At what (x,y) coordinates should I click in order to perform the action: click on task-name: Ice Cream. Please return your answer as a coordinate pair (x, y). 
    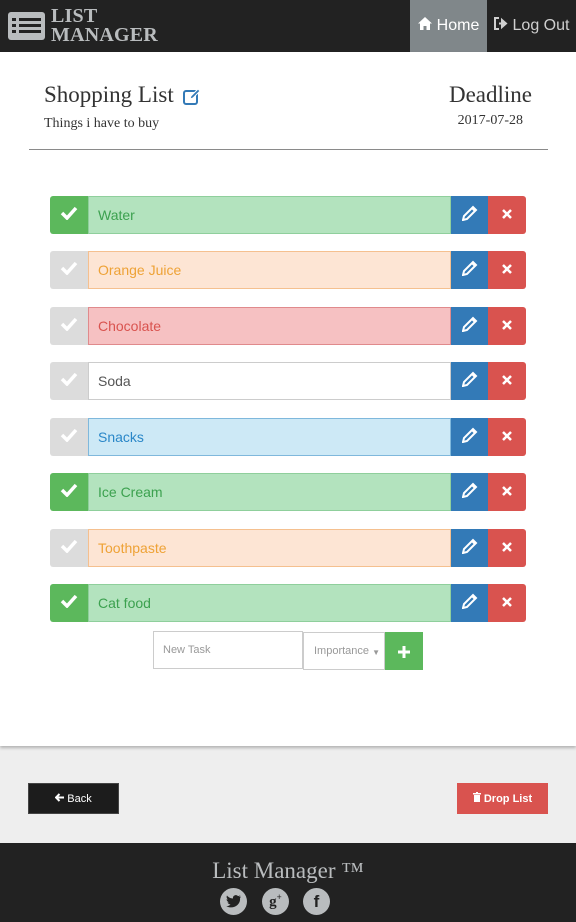
    Looking at the image, I should click on (269, 492).